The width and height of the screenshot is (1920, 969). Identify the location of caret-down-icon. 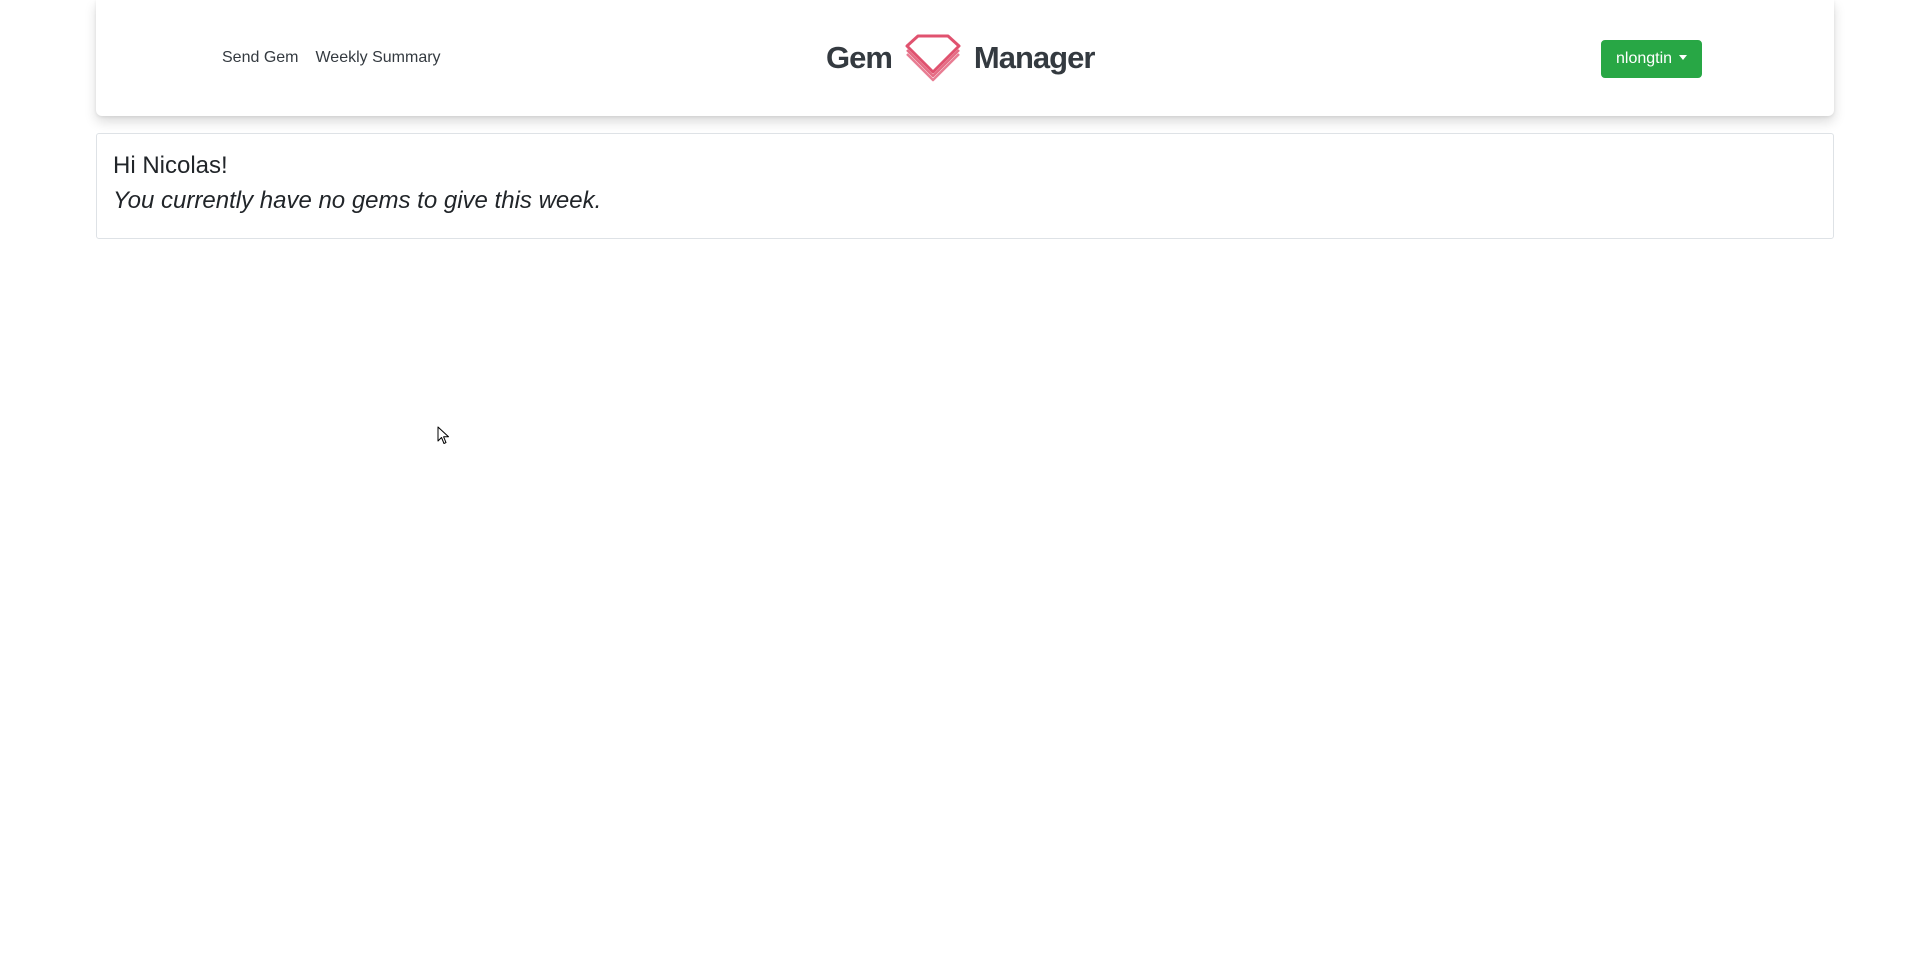
(1683, 57).